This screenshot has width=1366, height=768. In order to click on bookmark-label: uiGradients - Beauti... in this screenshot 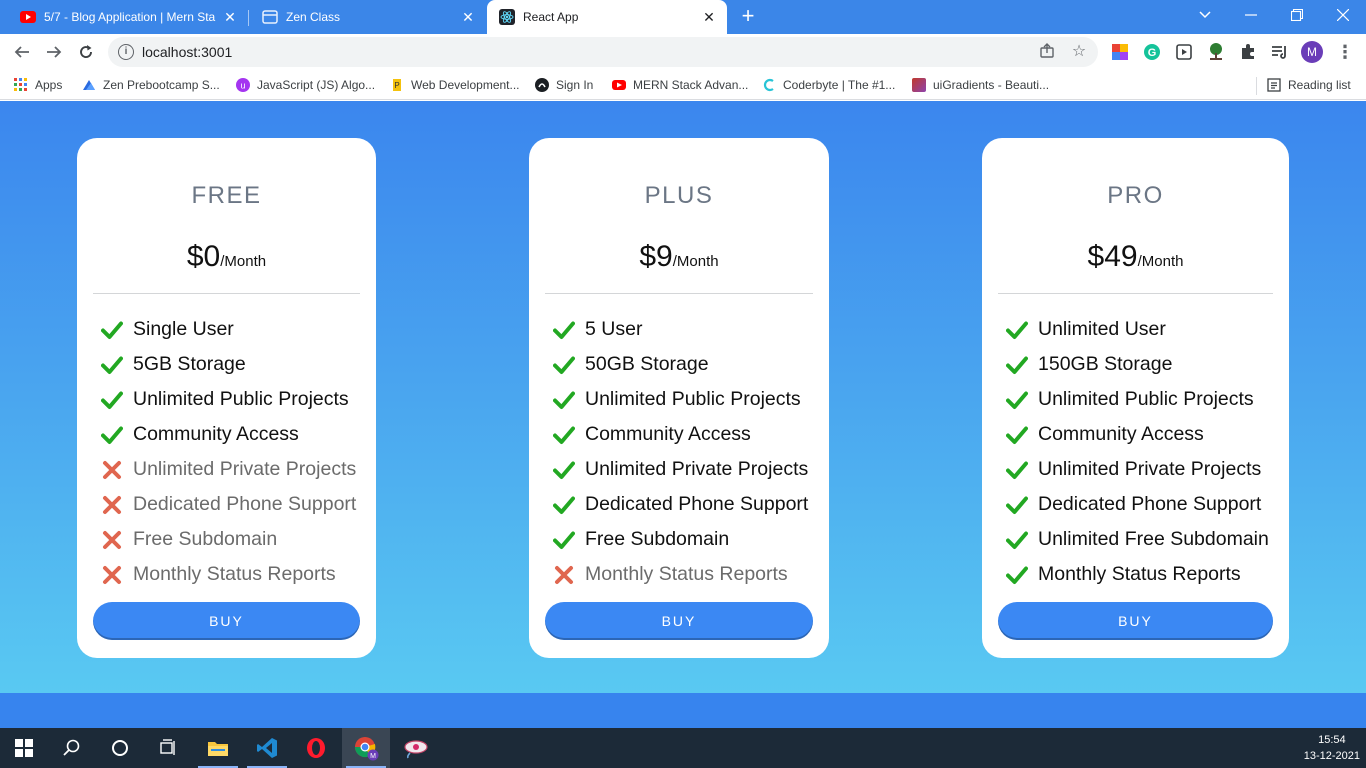, I will do `click(991, 85)`.